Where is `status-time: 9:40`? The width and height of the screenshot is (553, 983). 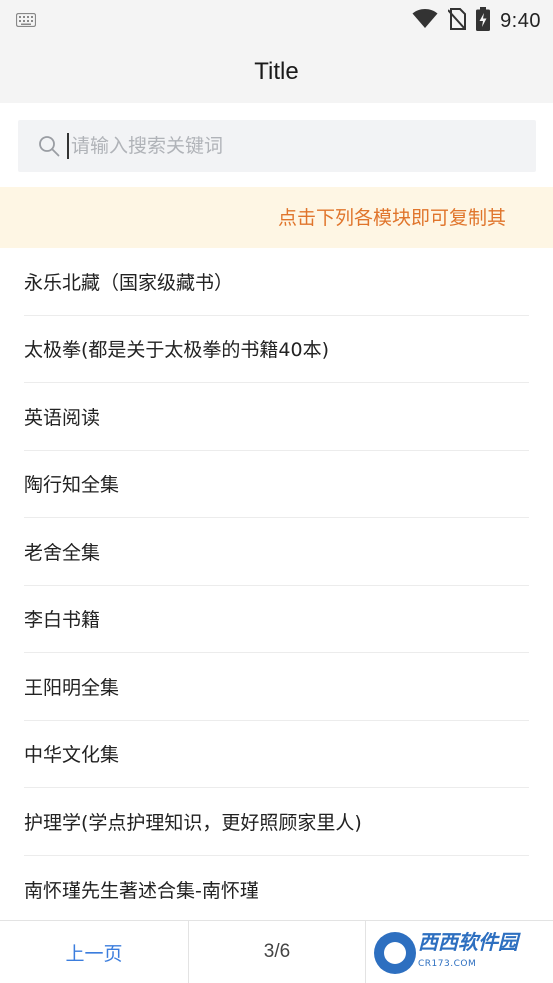 status-time: 9:40 is located at coordinates (520, 20).